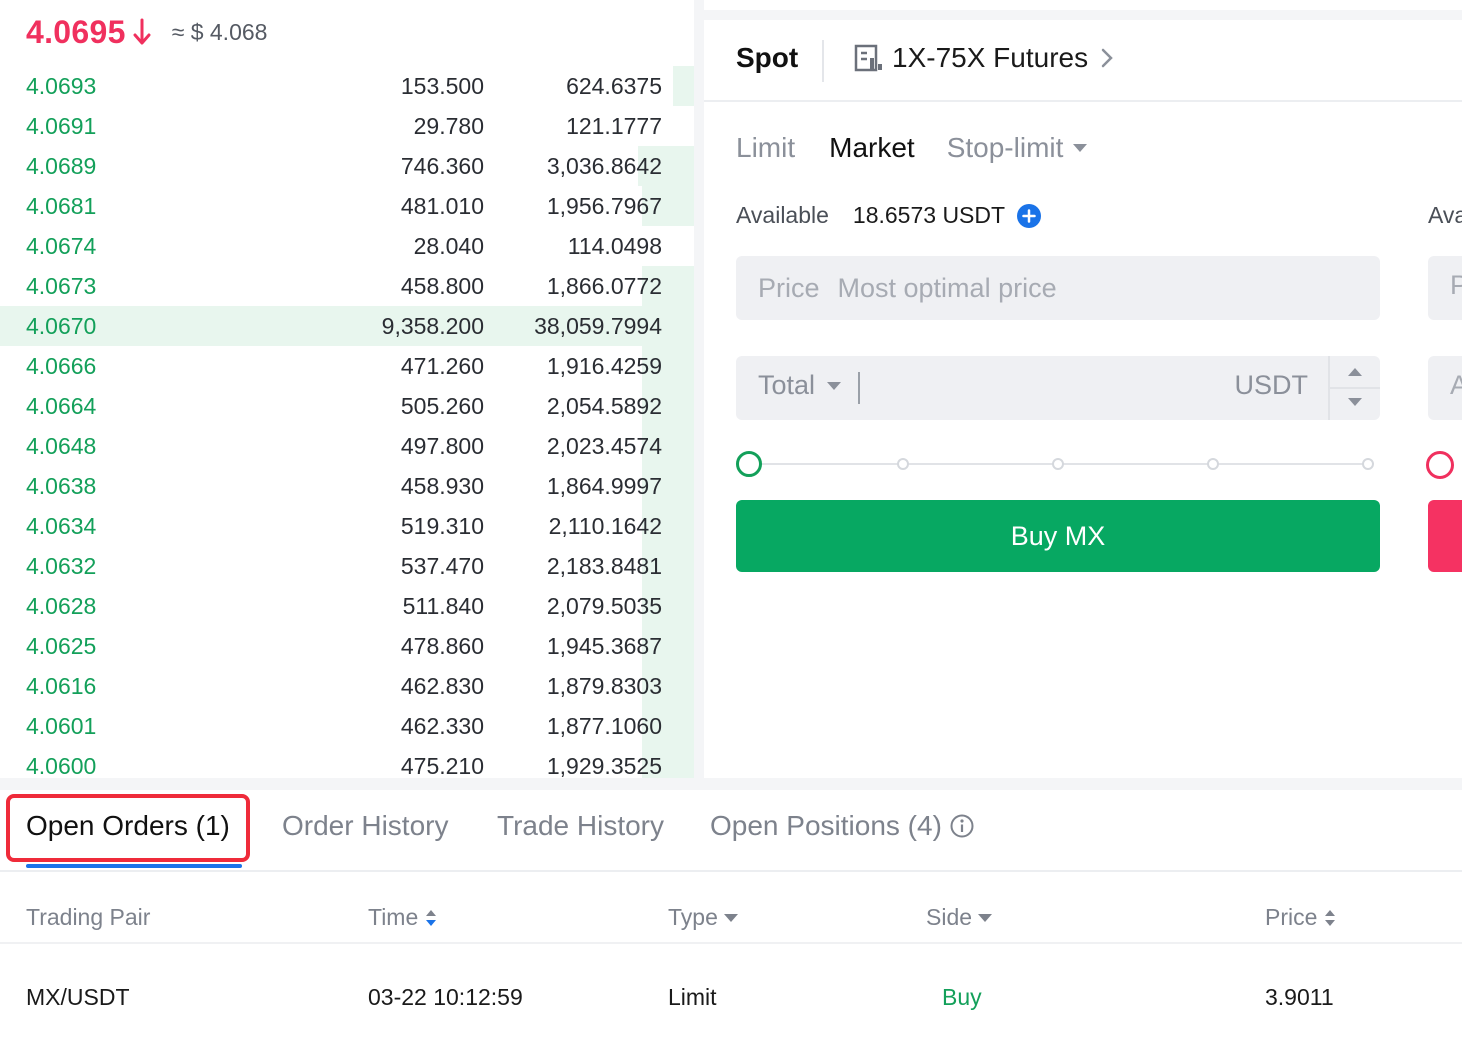 This screenshot has width=1462, height=1044. Describe the element at coordinates (605, 526) in the screenshot. I see `order-book-total: 2,110.1642` at that location.